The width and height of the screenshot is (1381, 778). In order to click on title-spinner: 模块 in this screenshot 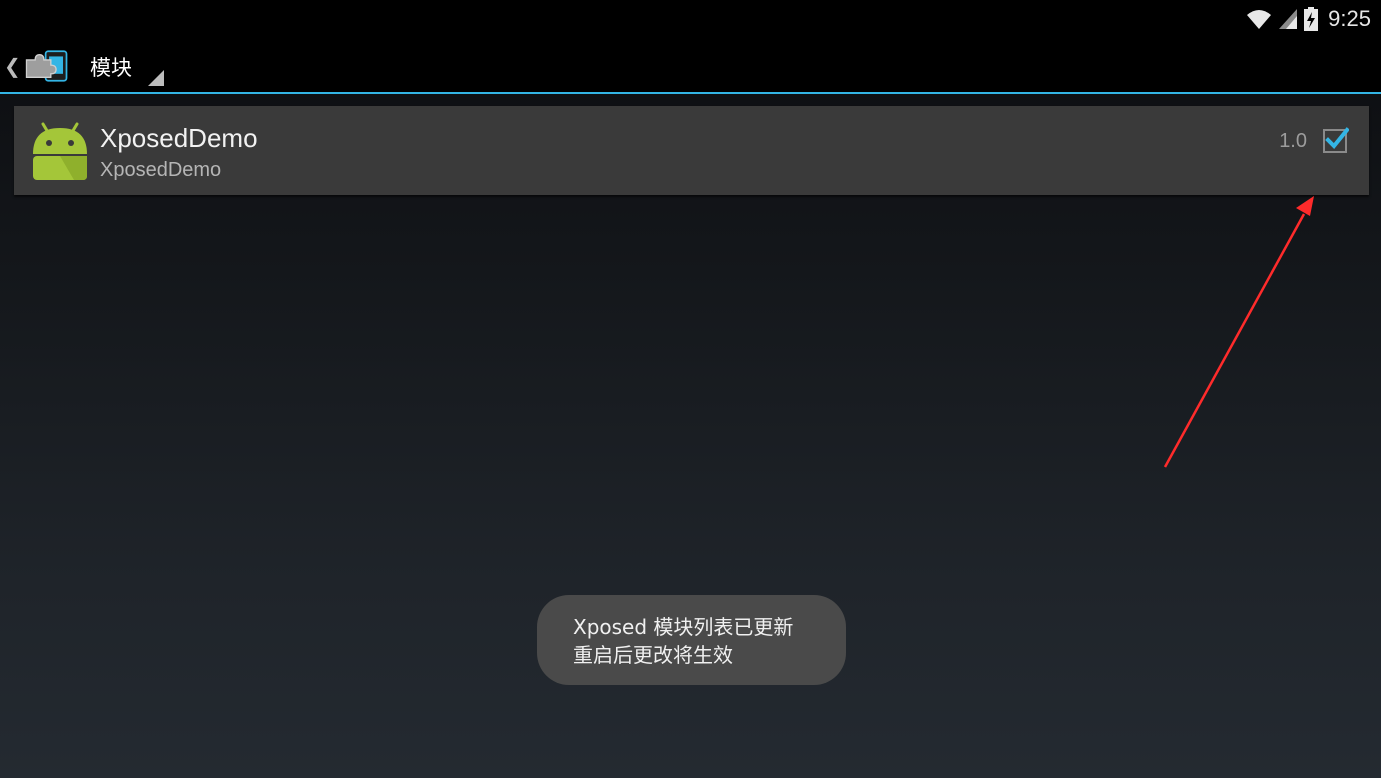, I will do `click(126, 66)`.